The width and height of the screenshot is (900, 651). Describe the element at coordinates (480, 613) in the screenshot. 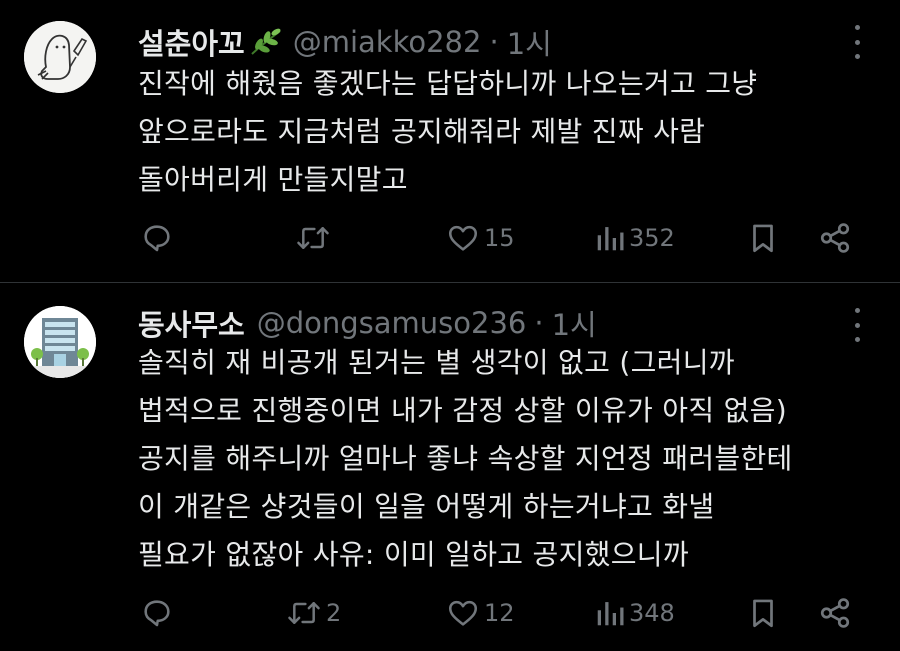

I see `like-button: 12` at that location.